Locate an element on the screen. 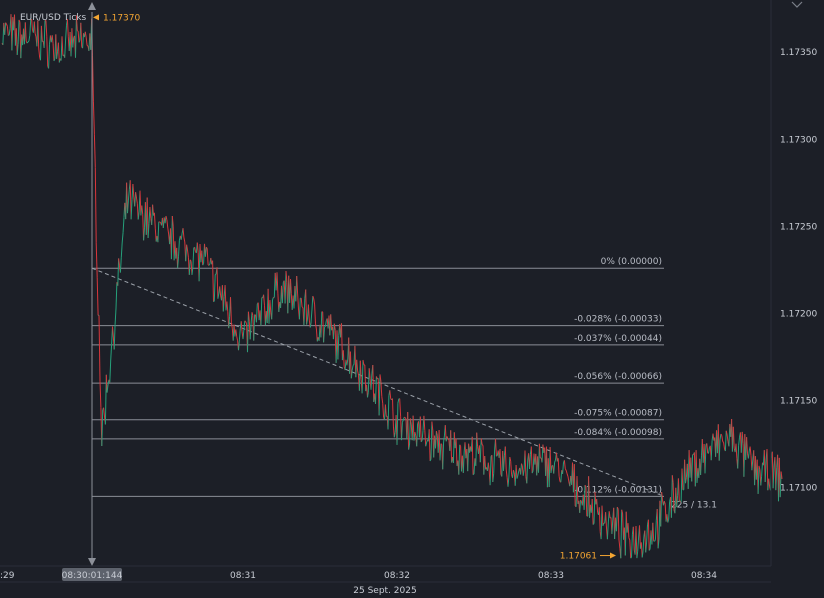 This screenshot has width=824, height=598. y-tick-label: 1.17200 is located at coordinates (798, 314).